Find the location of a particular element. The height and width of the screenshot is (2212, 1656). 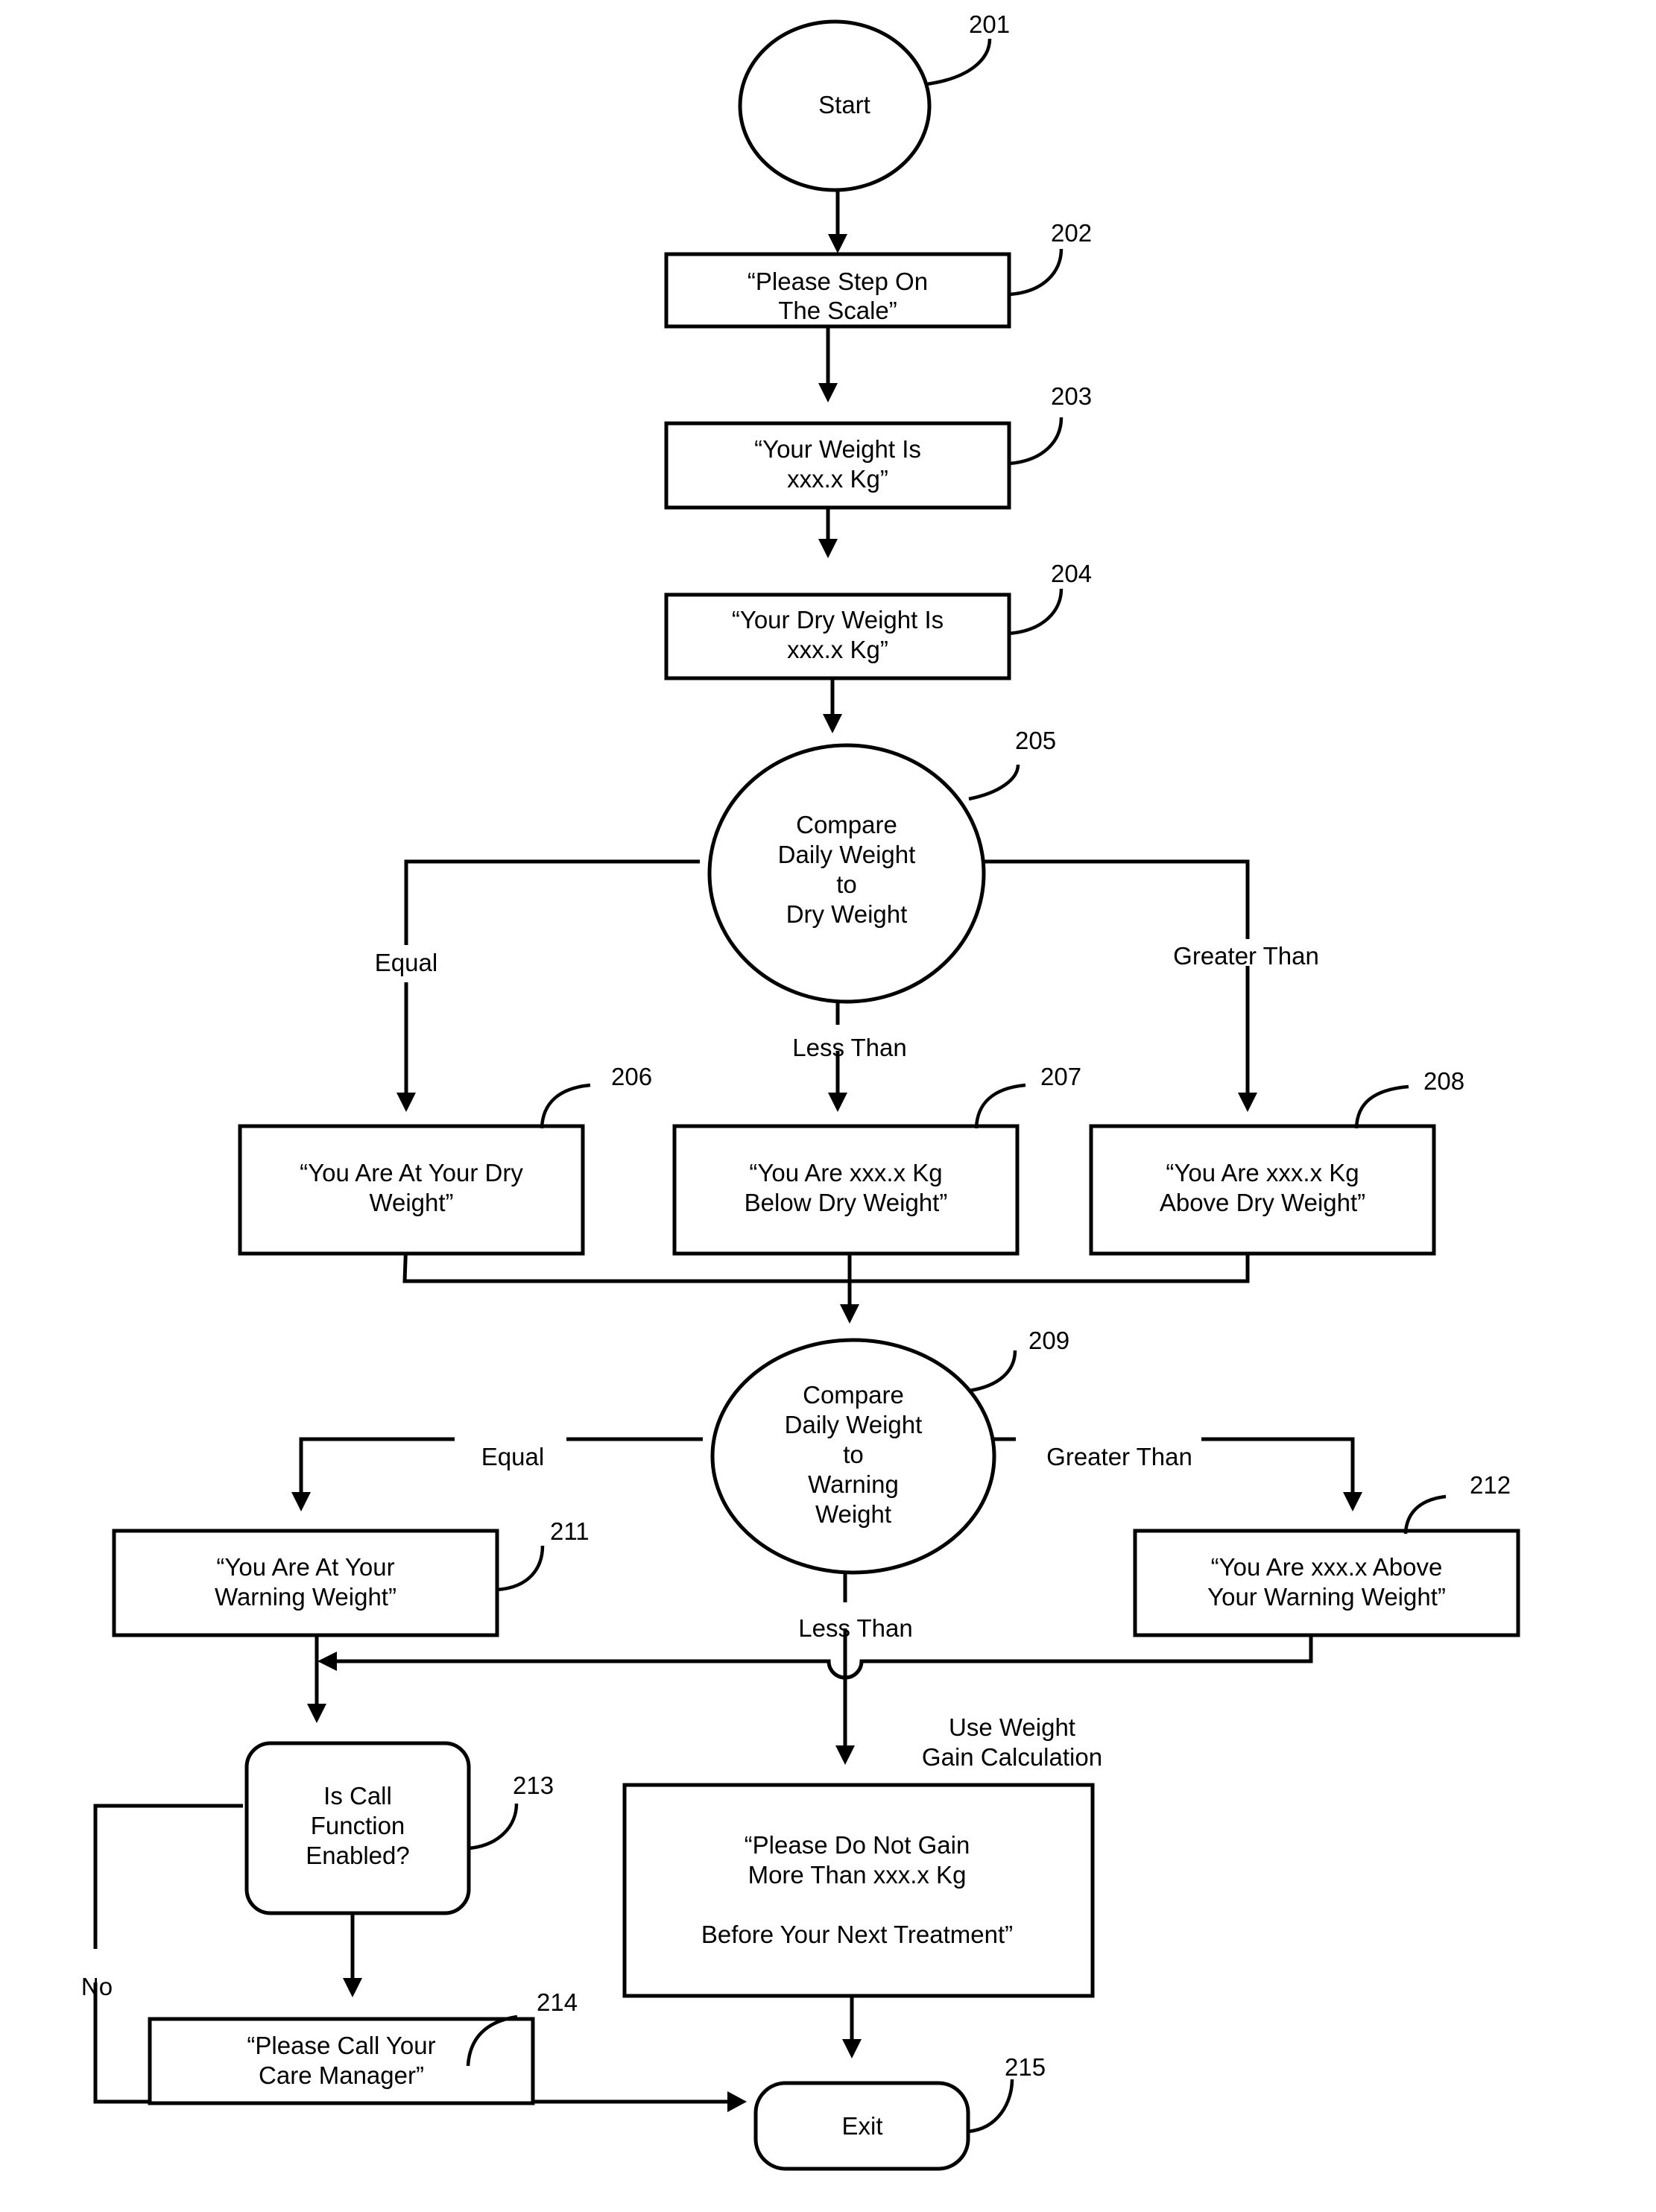

node-209: Compare Daily Weight to Warning Weight is located at coordinates (853, 1456).